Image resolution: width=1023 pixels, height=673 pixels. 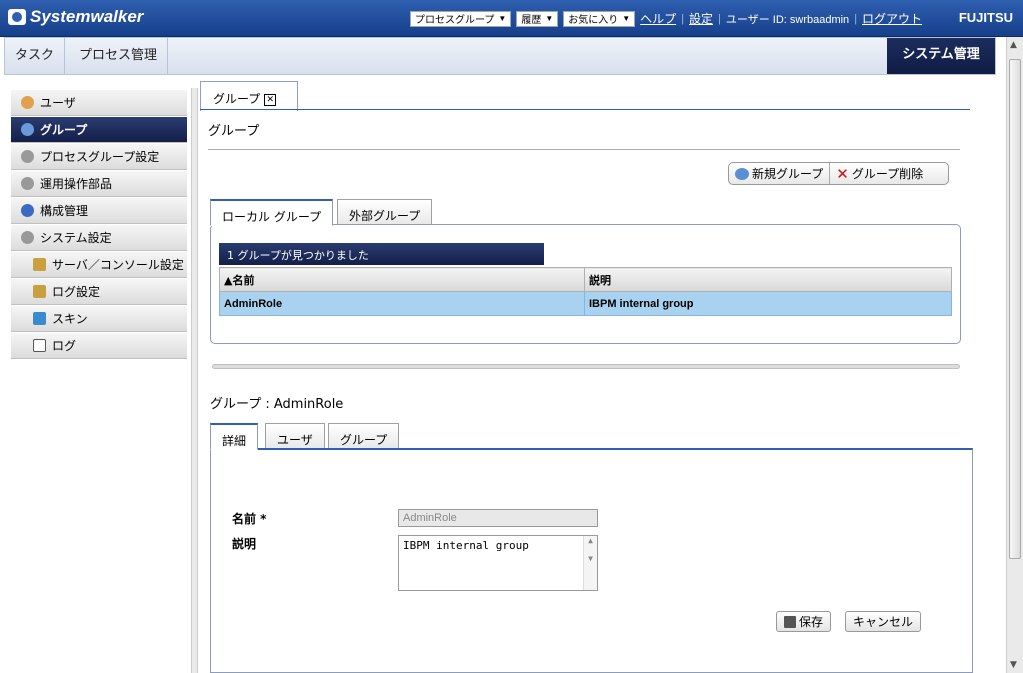 I want to click on logo-text: Systemwalker, so click(x=87, y=16).